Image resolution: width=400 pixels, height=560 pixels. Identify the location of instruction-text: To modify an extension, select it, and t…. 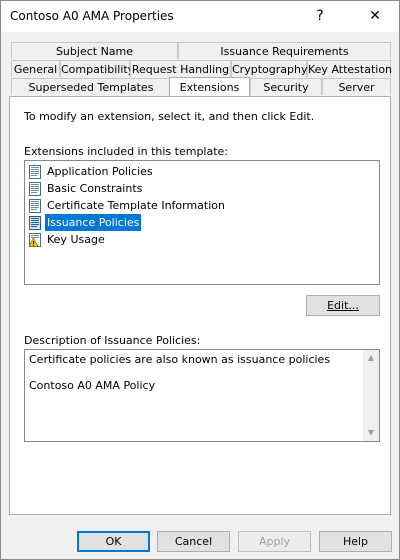
(169, 116).